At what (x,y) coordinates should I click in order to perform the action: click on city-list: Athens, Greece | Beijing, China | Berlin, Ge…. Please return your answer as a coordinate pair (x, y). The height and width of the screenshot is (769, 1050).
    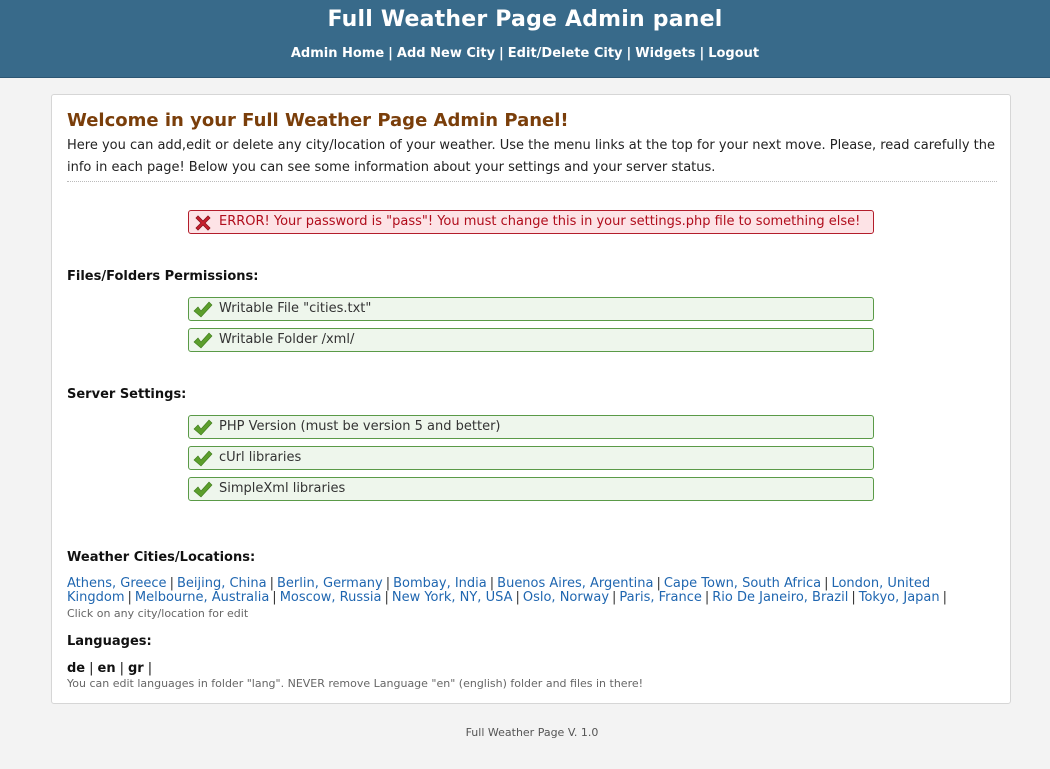
    Looking at the image, I should click on (507, 590).